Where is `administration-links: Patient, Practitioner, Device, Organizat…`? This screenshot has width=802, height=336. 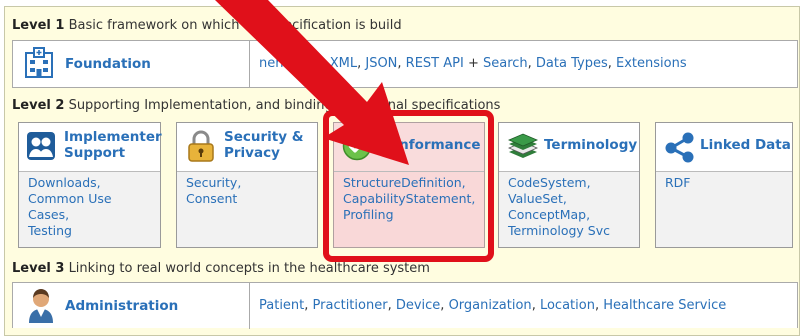
administration-links: Patient, Practitioner, Device, Organizat… is located at coordinates (493, 305).